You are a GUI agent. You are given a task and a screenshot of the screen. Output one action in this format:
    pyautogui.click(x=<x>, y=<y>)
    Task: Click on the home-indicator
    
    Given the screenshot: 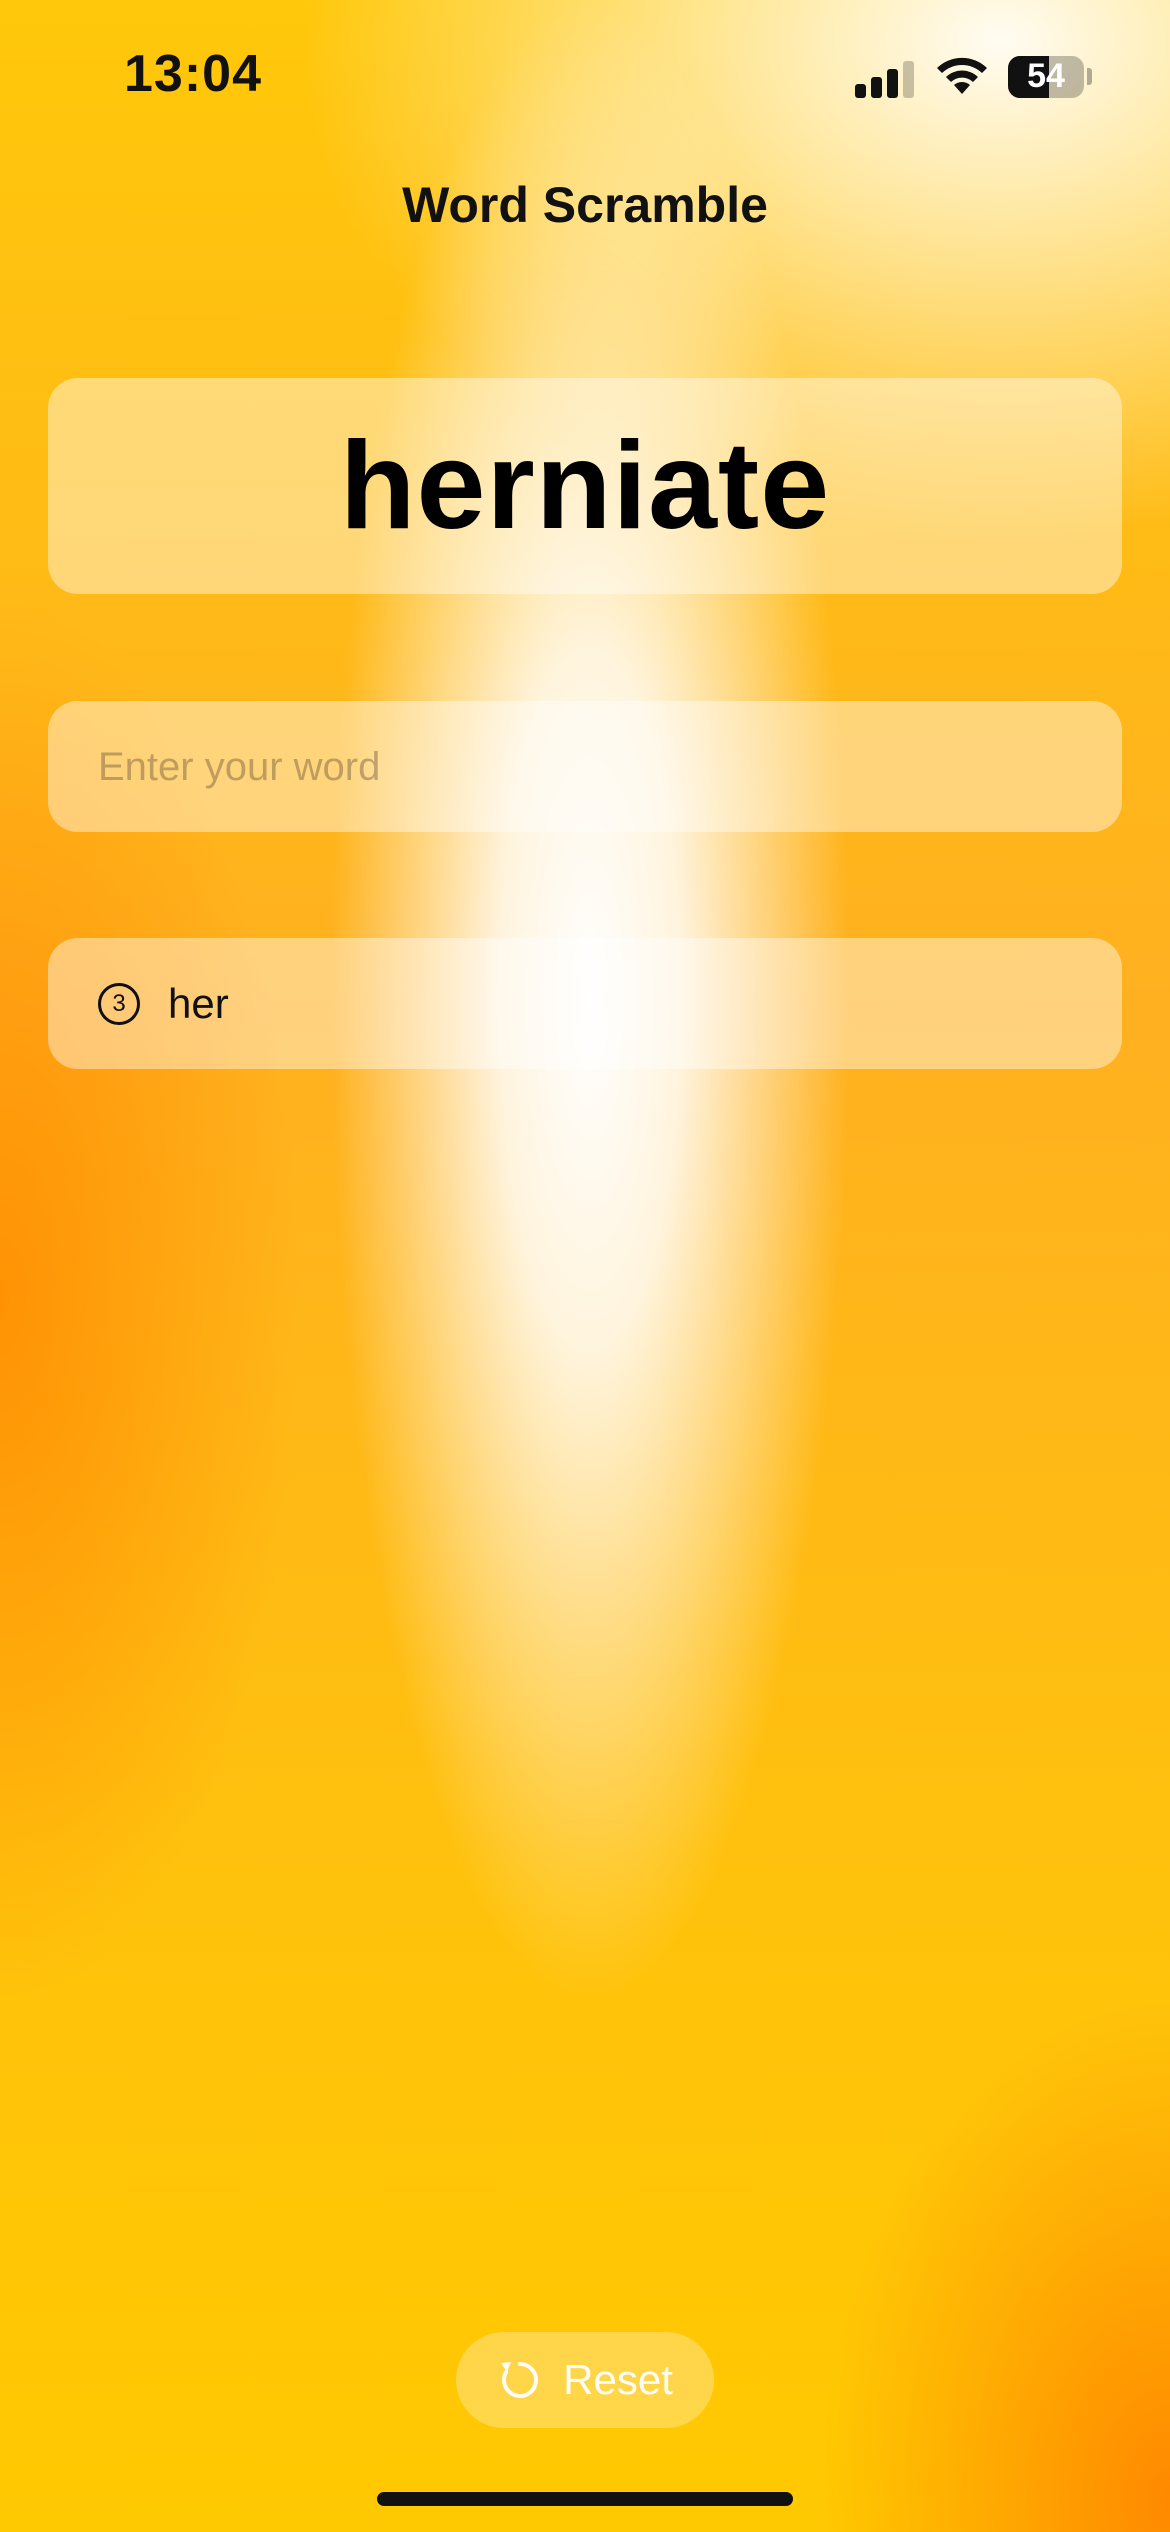 What is the action you would take?
    pyautogui.click(x=585, y=2499)
    